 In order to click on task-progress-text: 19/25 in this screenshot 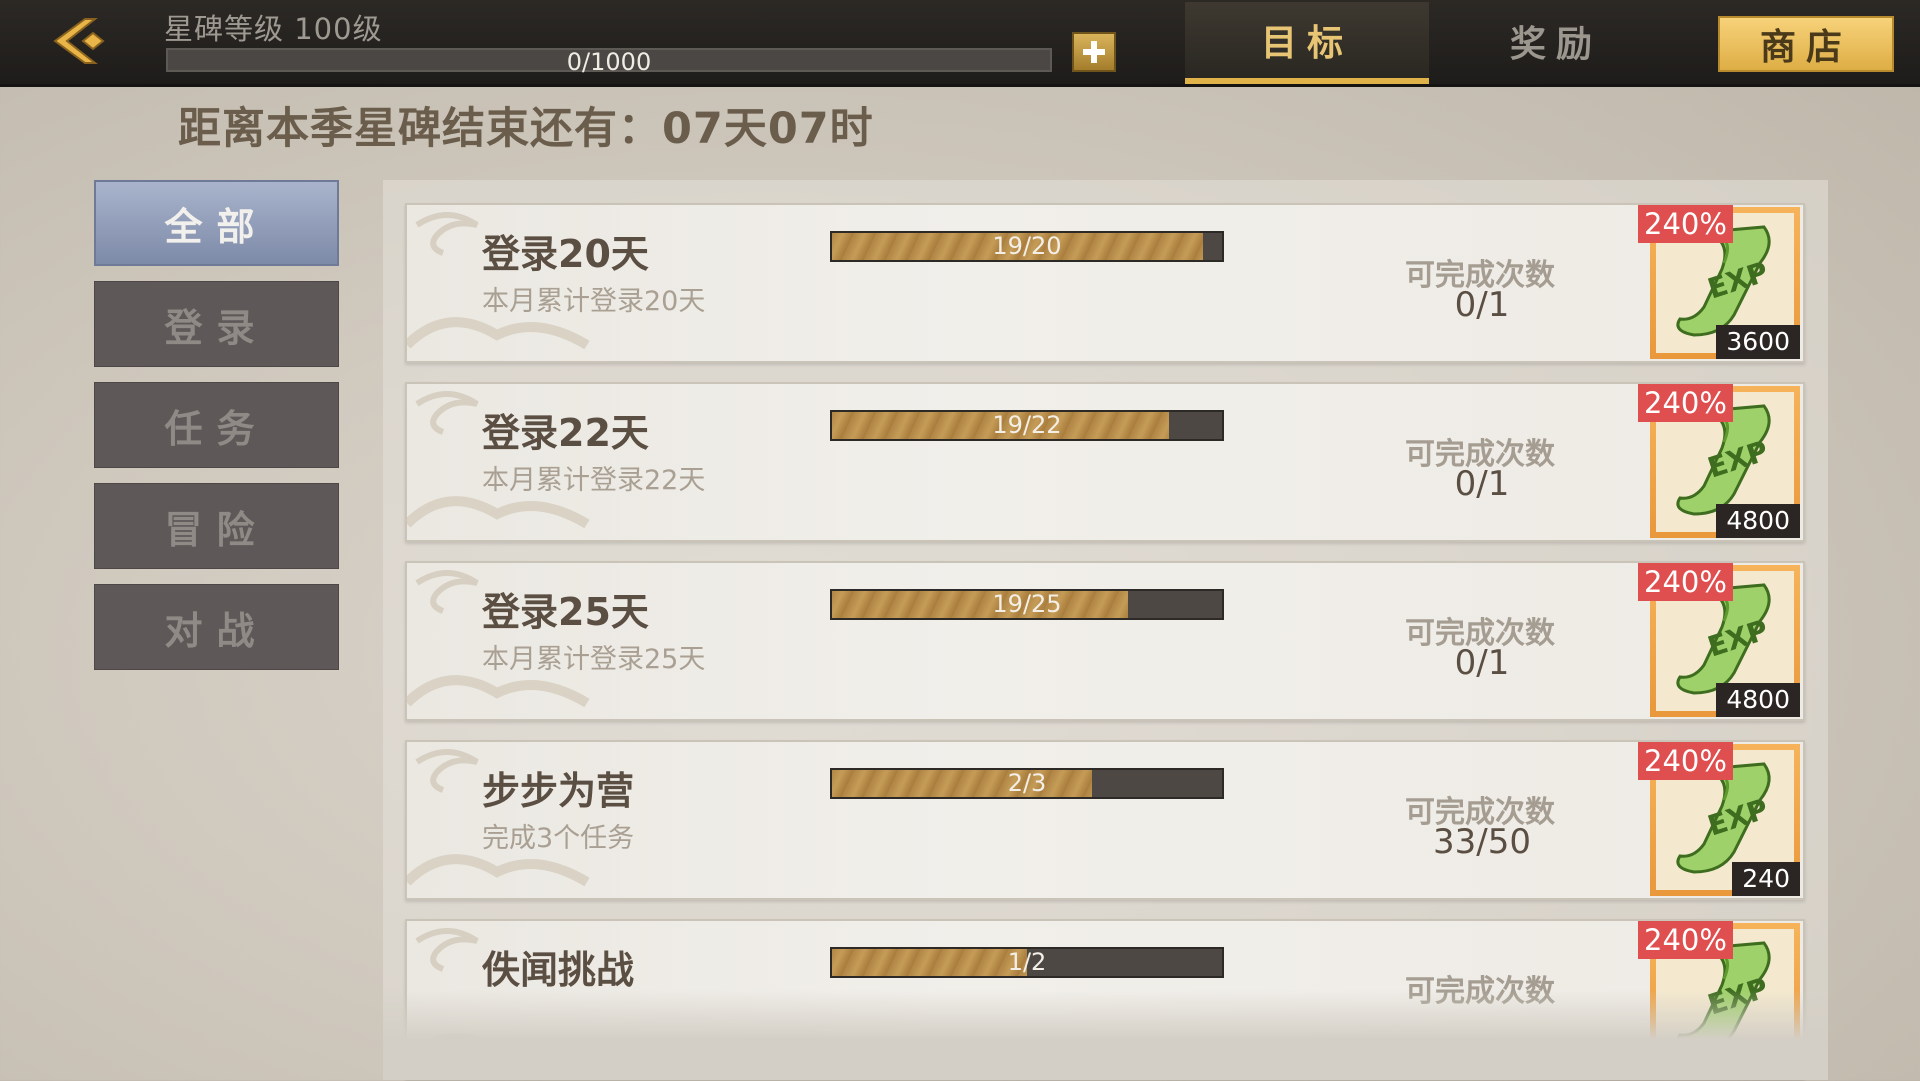, I will do `click(1027, 604)`.